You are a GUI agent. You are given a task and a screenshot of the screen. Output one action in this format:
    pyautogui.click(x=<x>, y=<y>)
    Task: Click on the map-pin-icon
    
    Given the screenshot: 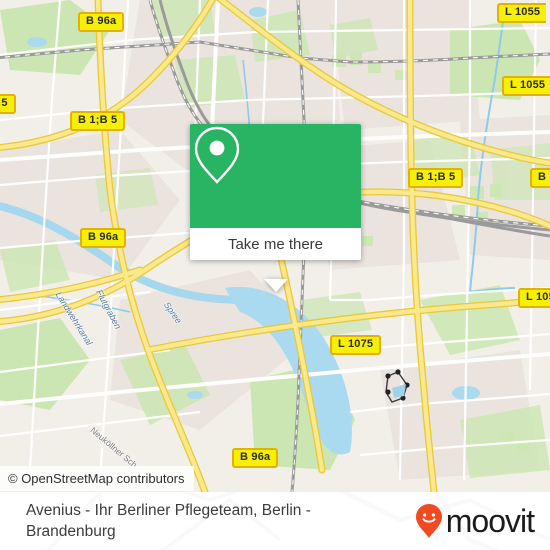 What is the action you would take?
    pyautogui.click(x=217, y=155)
    